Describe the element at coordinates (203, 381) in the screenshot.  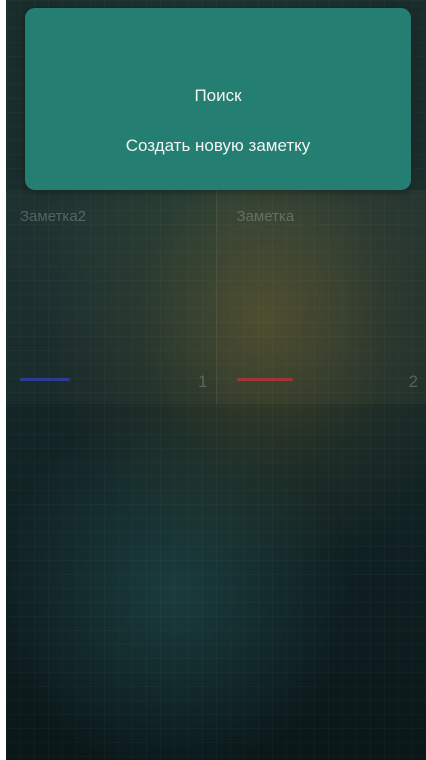
I see `note-number: 1` at that location.